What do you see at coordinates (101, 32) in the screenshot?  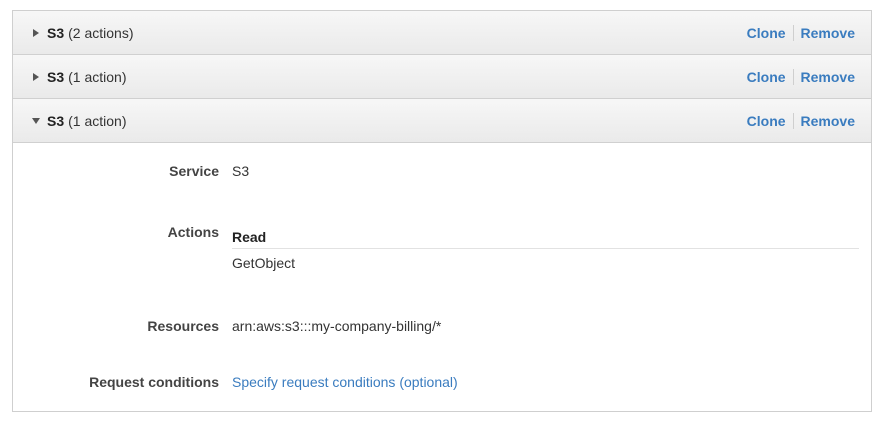 I see `statement-action-count: (2 actions)` at bounding box center [101, 32].